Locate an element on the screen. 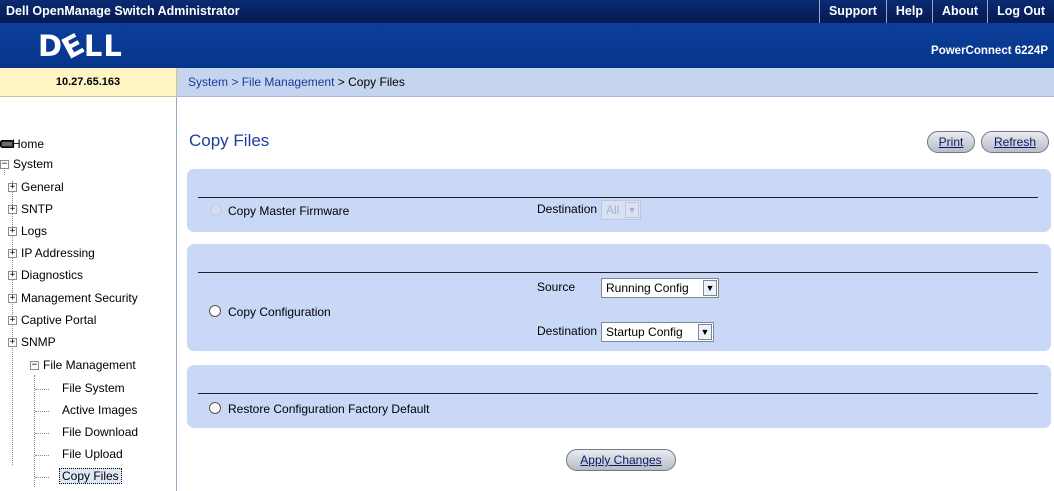 The image size is (1054, 491). nav-file-upload: File Upload is located at coordinates (88, 455).